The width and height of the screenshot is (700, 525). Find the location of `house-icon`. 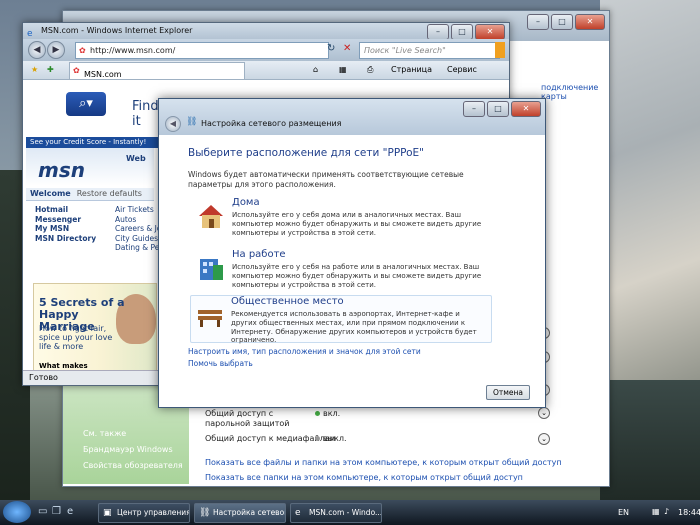

house-icon is located at coordinates (211, 216).